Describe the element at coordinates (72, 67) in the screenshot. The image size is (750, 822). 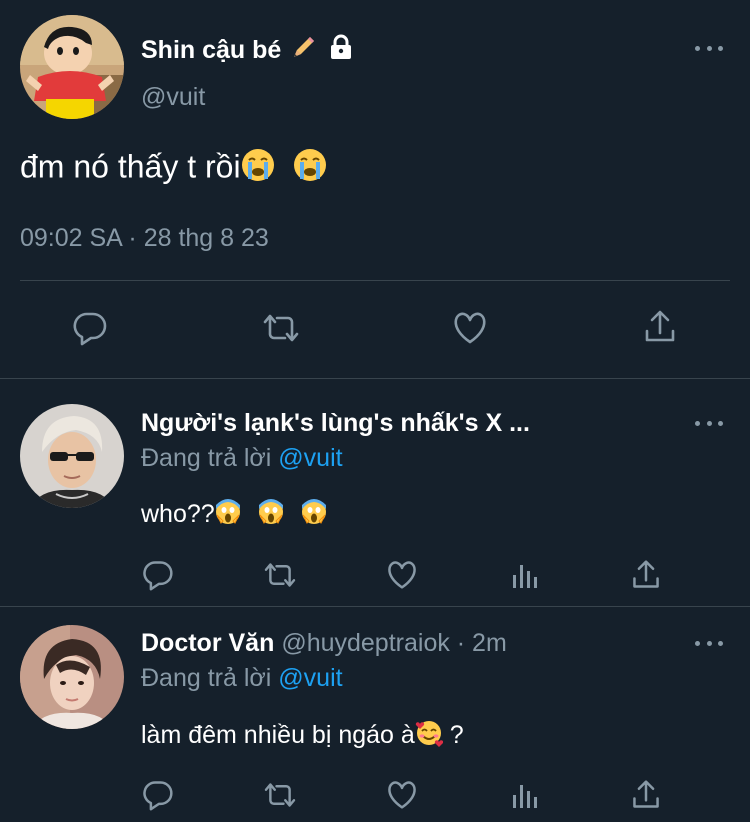
I see `main-tweet-avatar` at that location.